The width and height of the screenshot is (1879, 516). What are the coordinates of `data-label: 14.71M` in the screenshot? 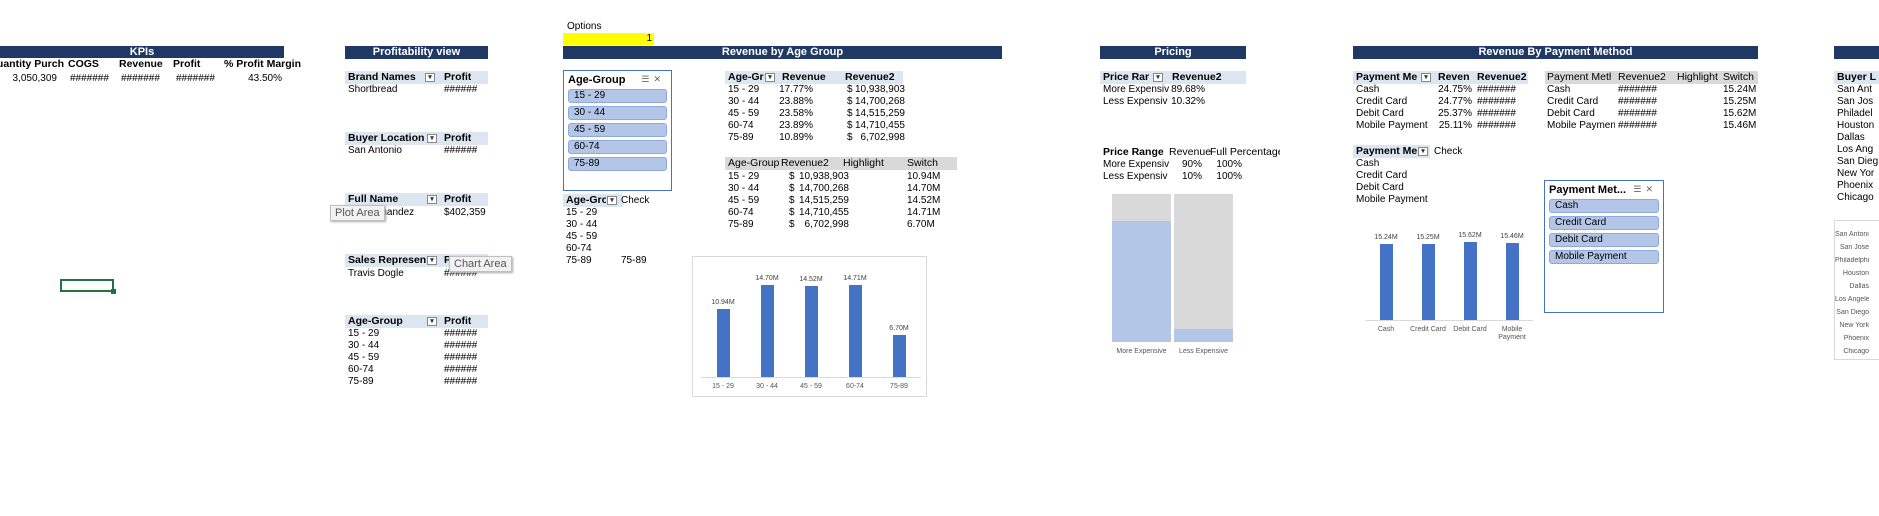 It's located at (855, 279).